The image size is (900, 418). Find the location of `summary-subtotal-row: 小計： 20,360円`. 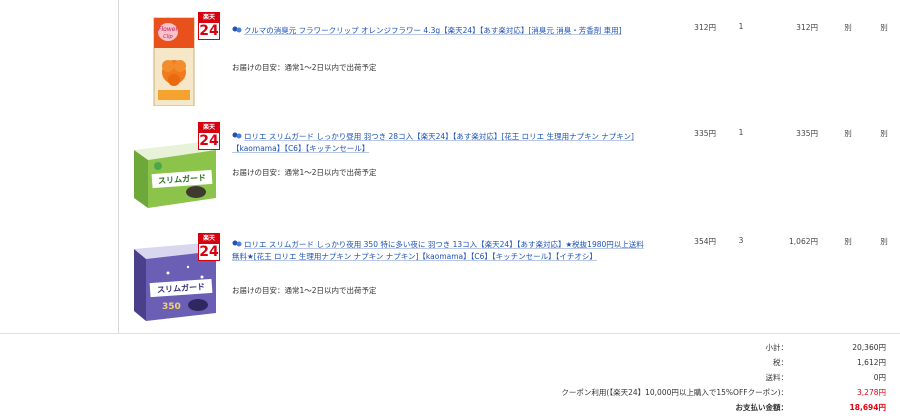

summary-subtotal-row: 小計： 20,360円 is located at coordinates (450, 348).